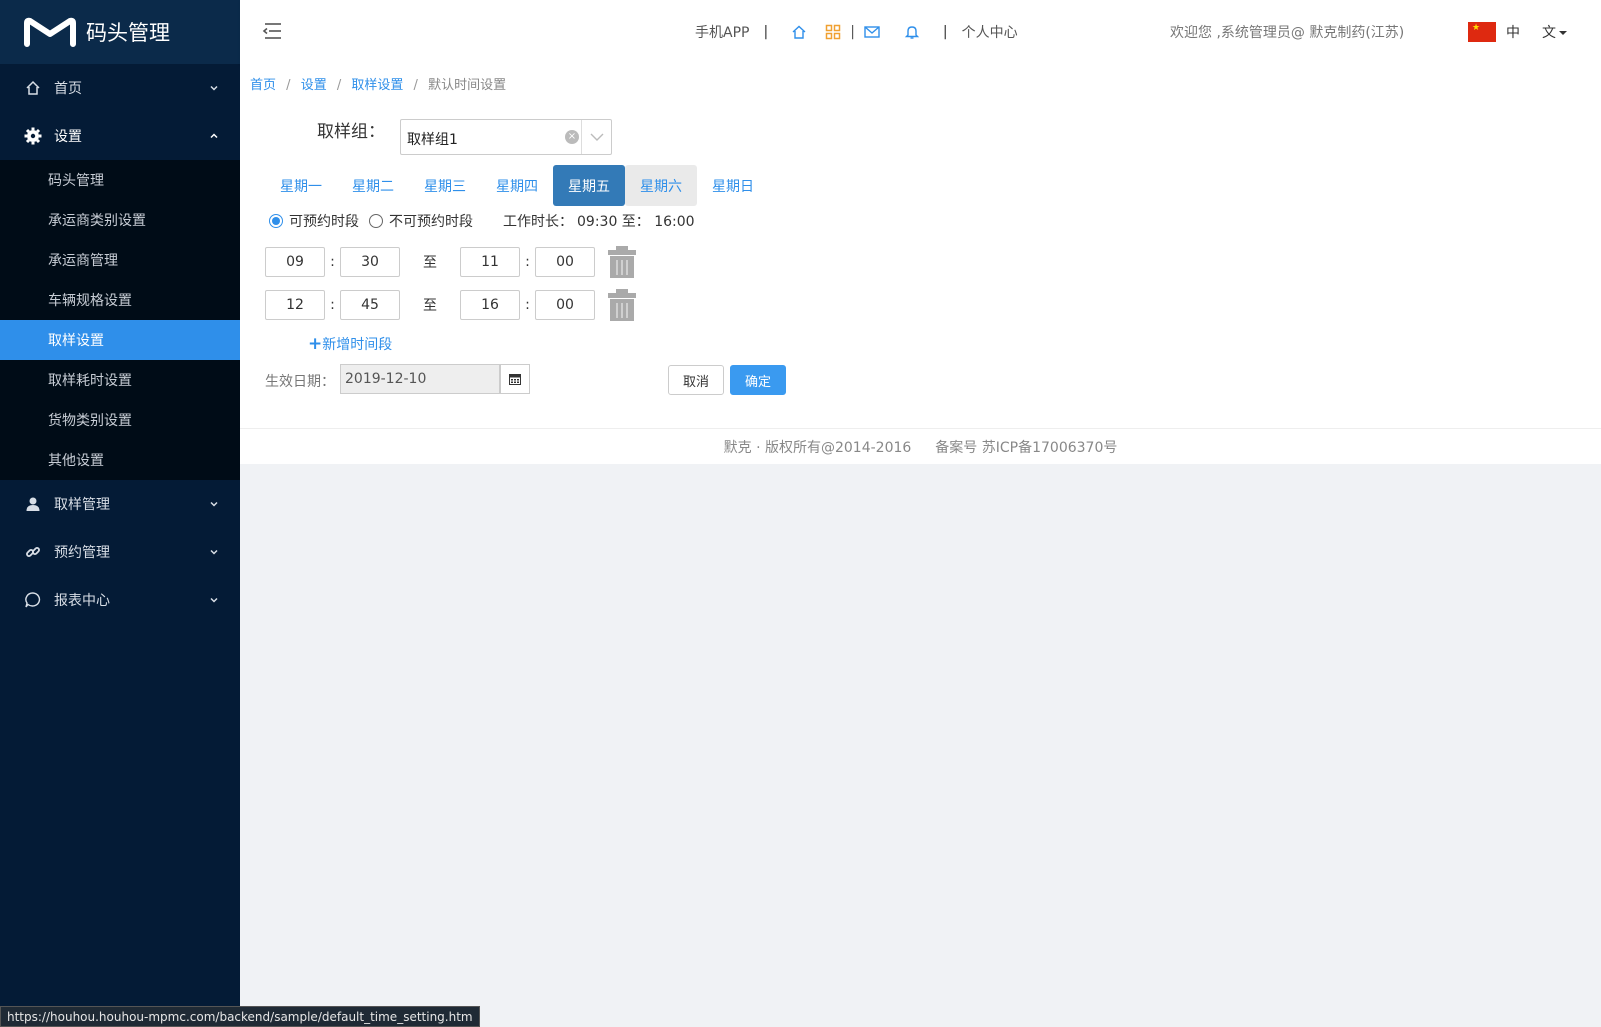  Describe the element at coordinates (451, 262) in the screenshot. I see `time-slot-row: 09 : 30 至 11 : 00` at that location.